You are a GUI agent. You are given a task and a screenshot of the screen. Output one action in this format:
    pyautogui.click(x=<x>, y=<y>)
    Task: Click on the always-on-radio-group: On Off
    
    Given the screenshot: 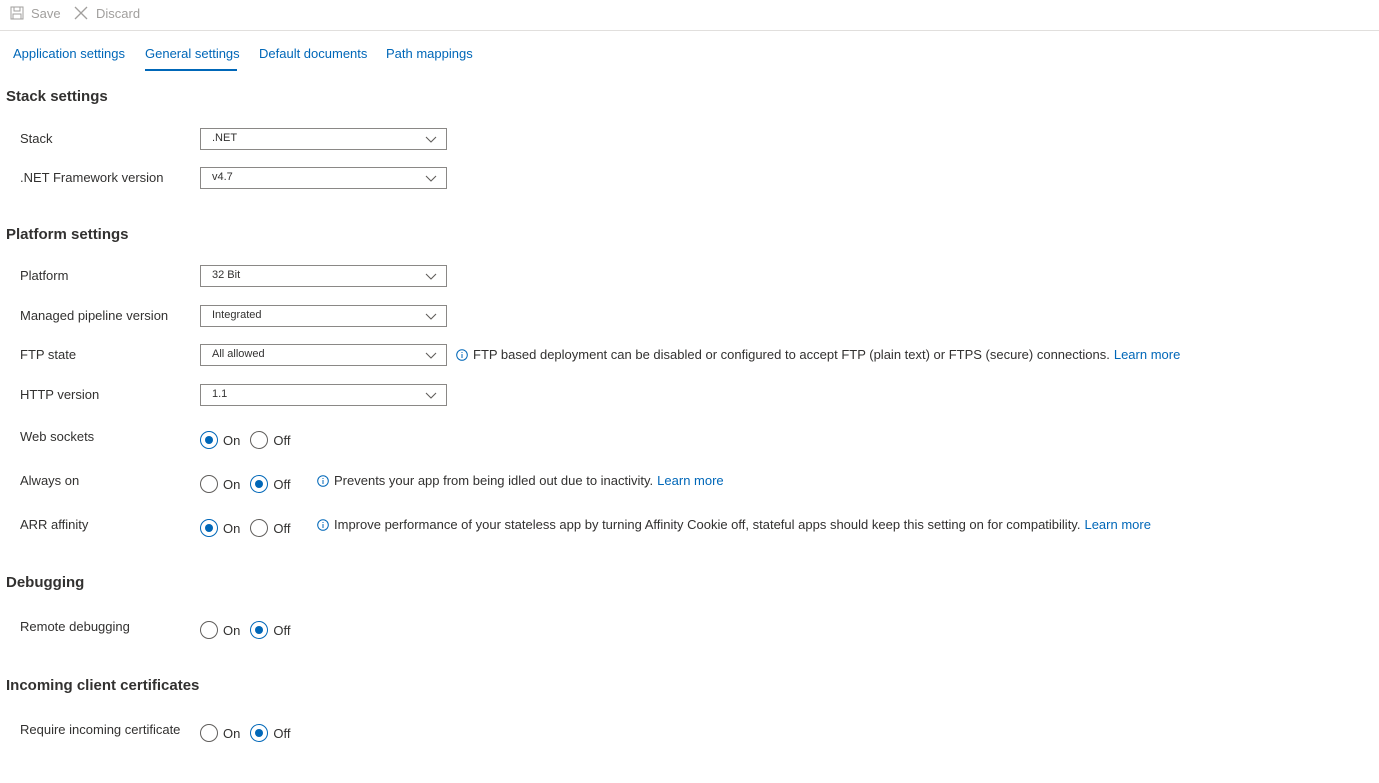 What is the action you would take?
    pyautogui.click(x=250, y=484)
    